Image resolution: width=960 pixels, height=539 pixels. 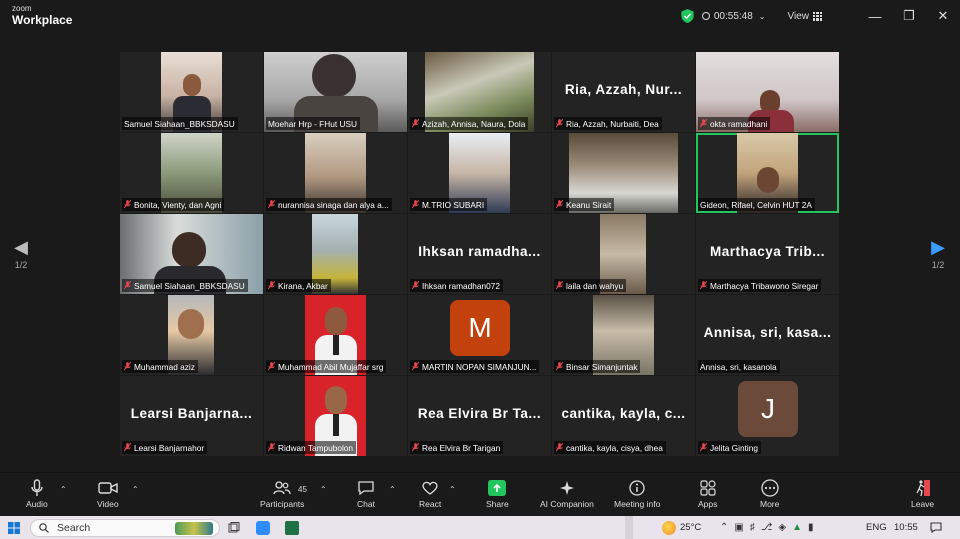 What do you see at coordinates (480, 527) in the screenshot?
I see `windows-taskbar: Search 25°C ⌃ ▣ ♯ ⎇ ◈ ▲ ▮ ENG 10:55` at bounding box center [480, 527].